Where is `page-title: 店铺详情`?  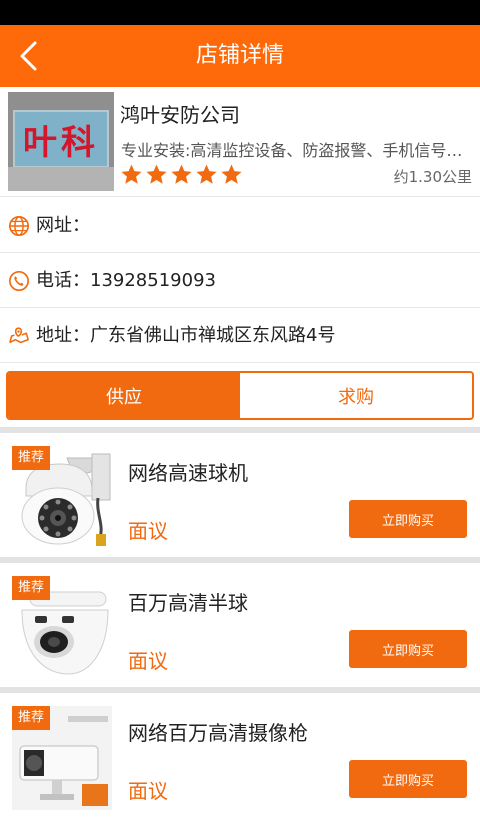
page-title: 店铺详情 is located at coordinates (239, 55).